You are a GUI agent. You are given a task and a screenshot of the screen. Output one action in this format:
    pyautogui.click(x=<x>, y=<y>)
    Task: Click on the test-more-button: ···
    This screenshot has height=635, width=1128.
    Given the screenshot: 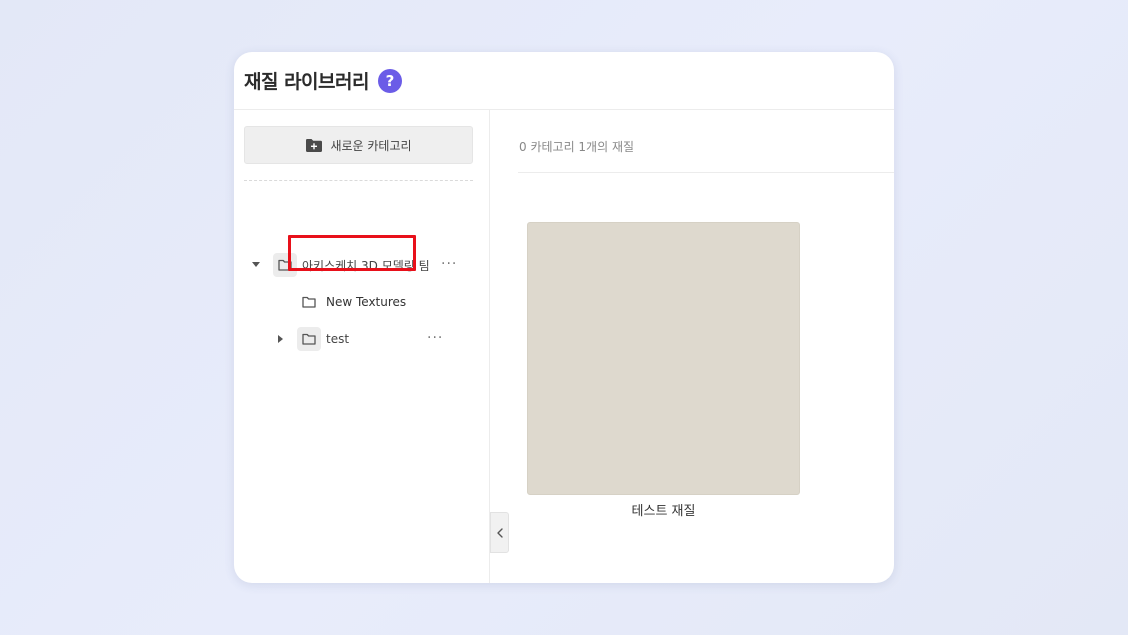 What is the action you would take?
    pyautogui.click(x=435, y=338)
    